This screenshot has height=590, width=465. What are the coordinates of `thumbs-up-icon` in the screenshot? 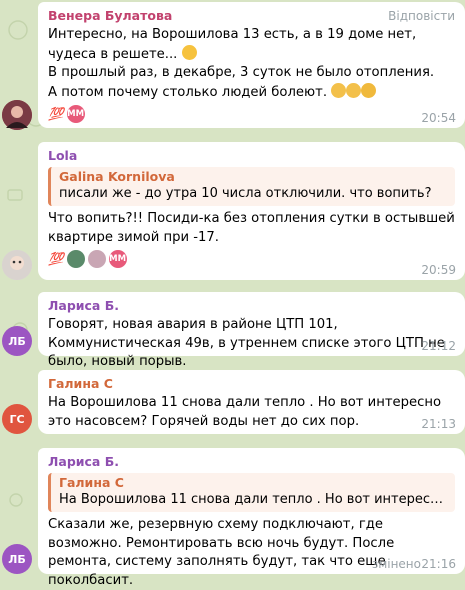 It's located at (369, 90).